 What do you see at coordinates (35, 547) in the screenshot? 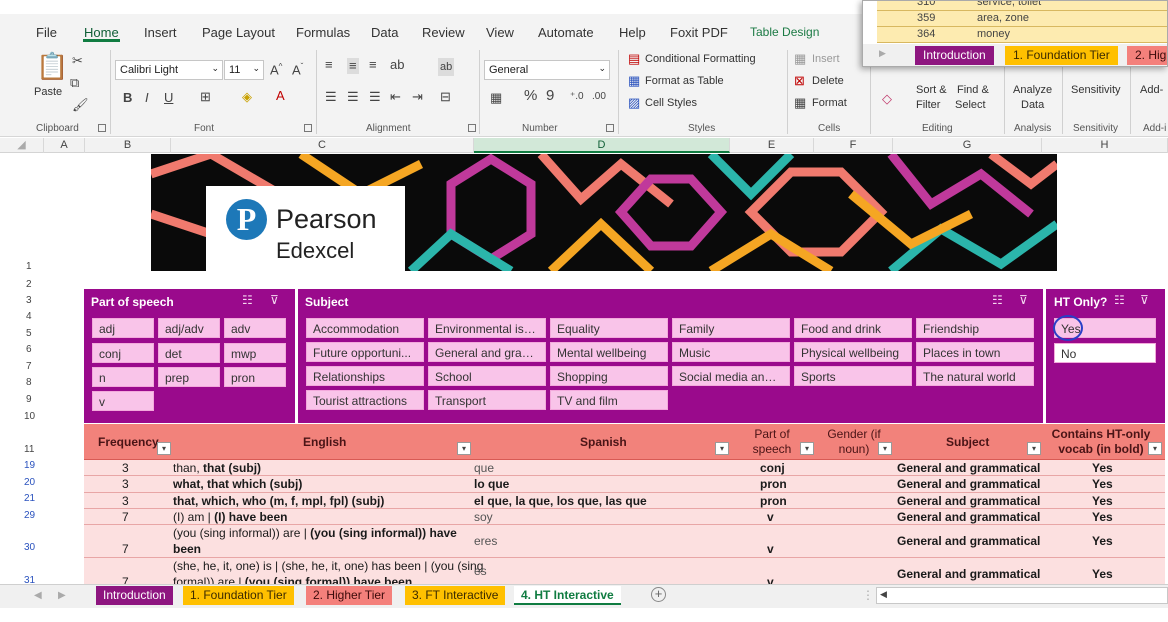
I see `row-number: 30` at bounding box center [35, 547].